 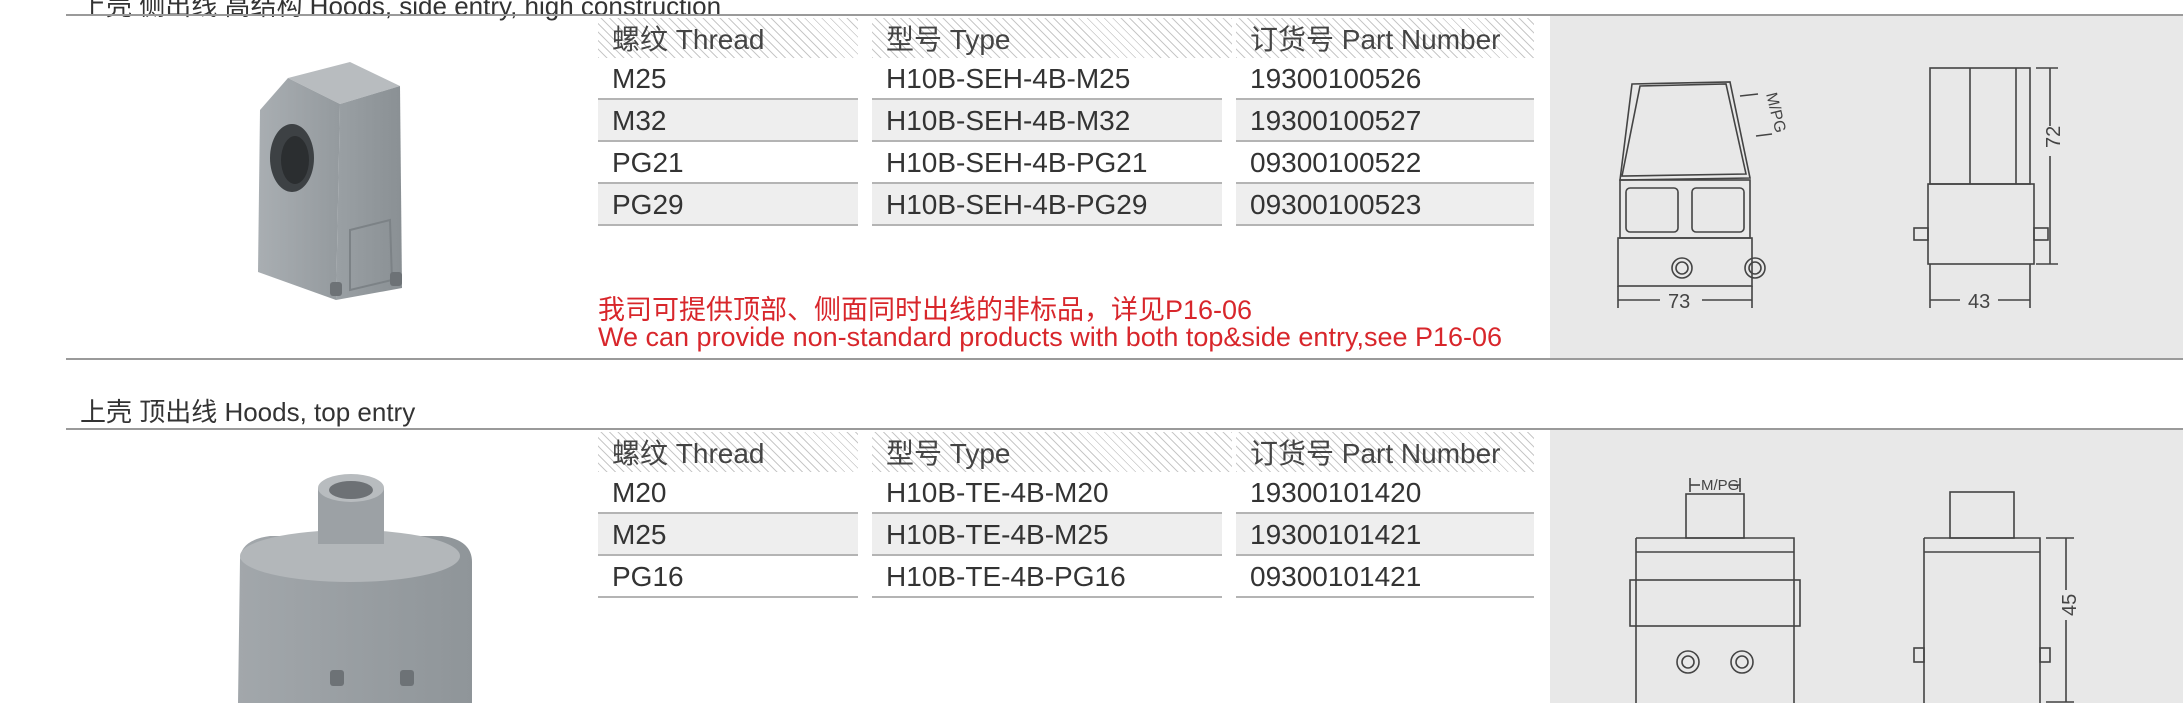 What do you see at coordinates (1336, 162) in the screenshot?
I see `cell-part-number: 09300100522` at bounding box center [1336, 162].